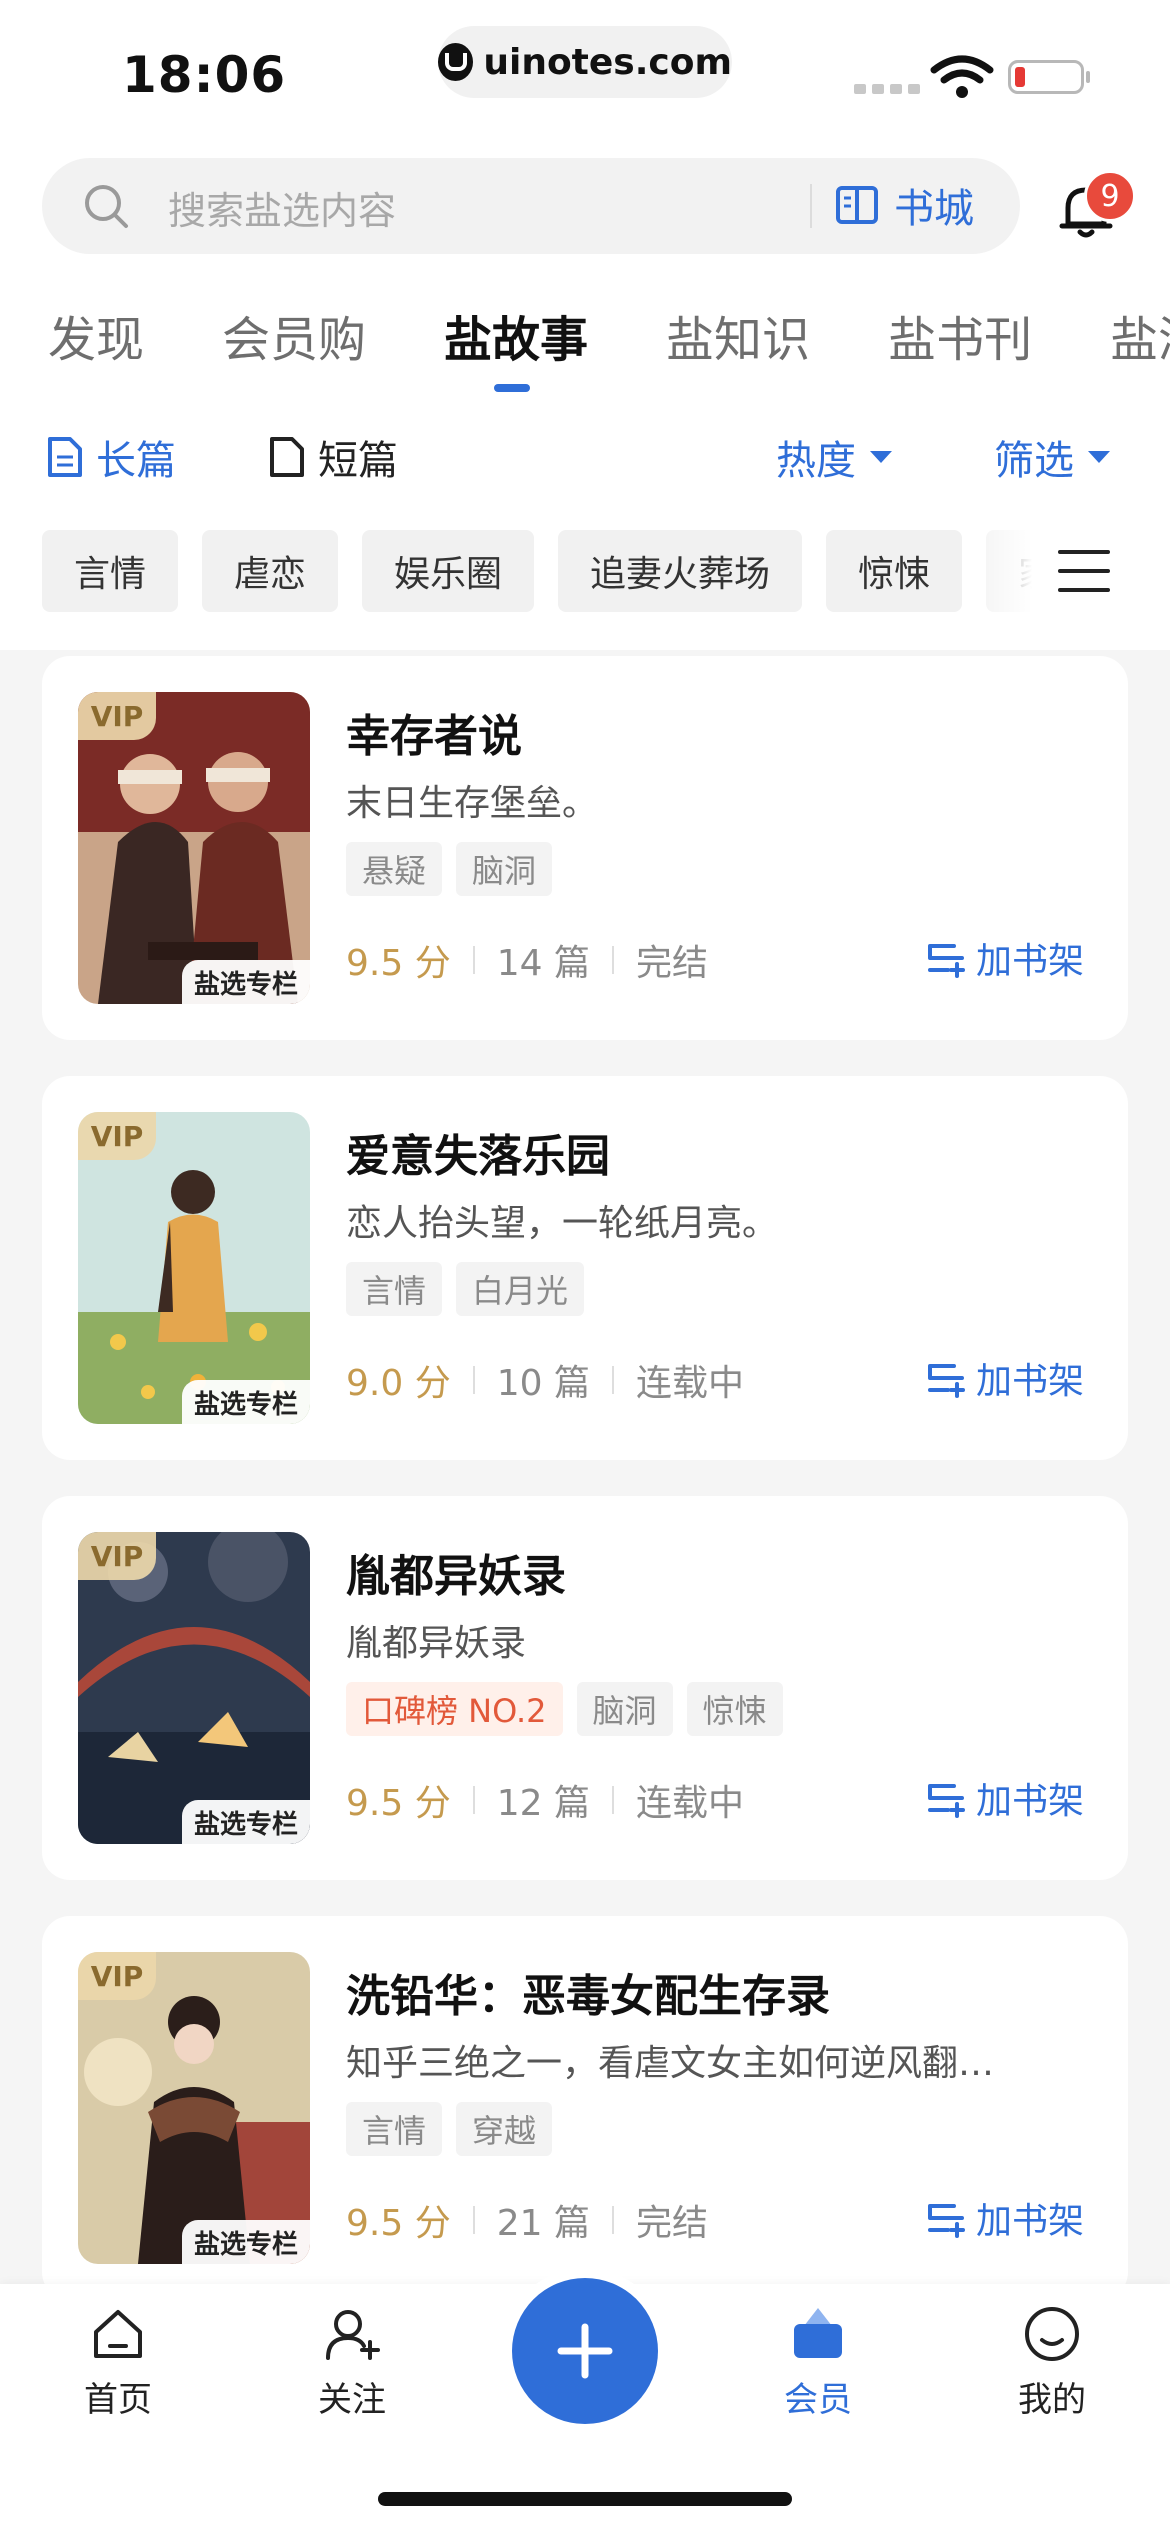  I want to click on tag: 白月光, so click(520, 1289).